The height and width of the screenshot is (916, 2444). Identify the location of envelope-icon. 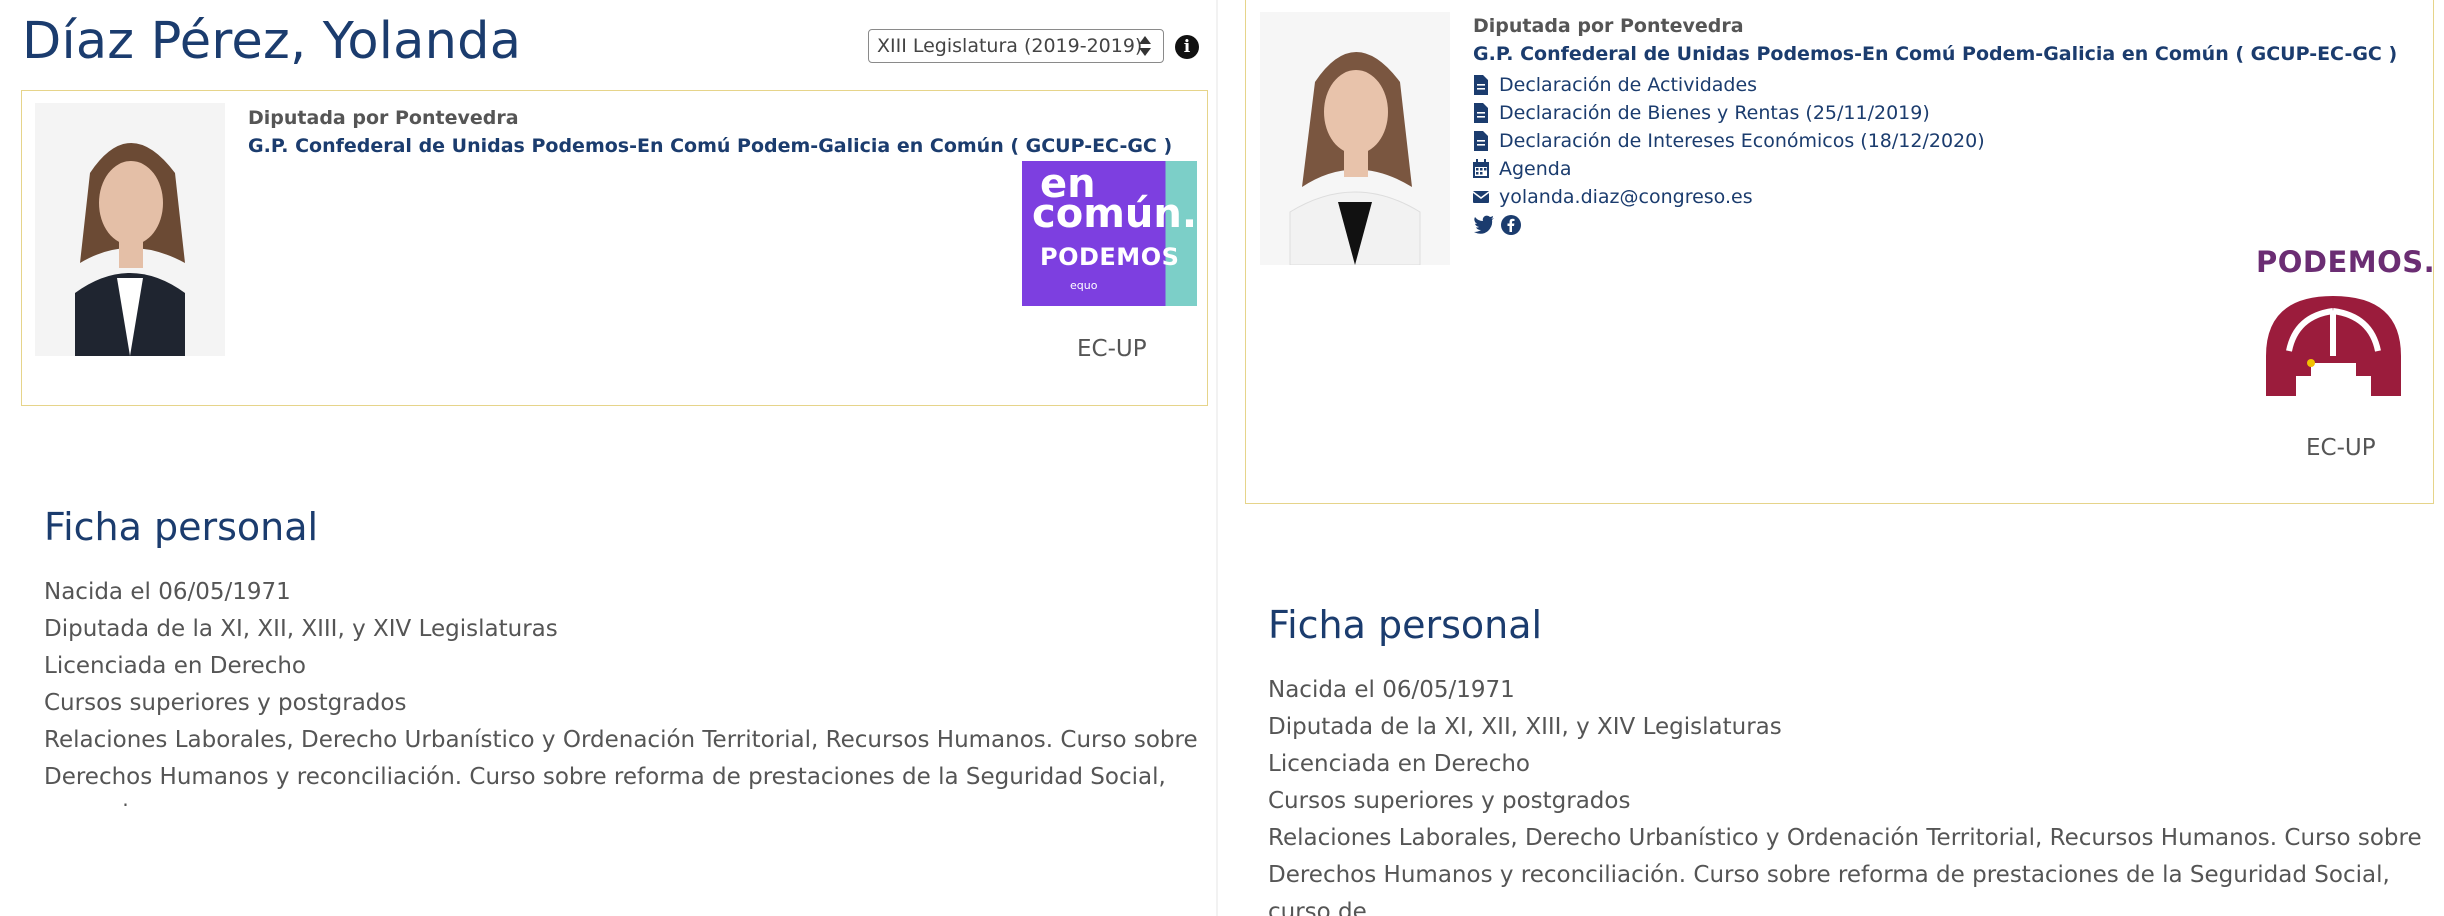
(1481, 197).